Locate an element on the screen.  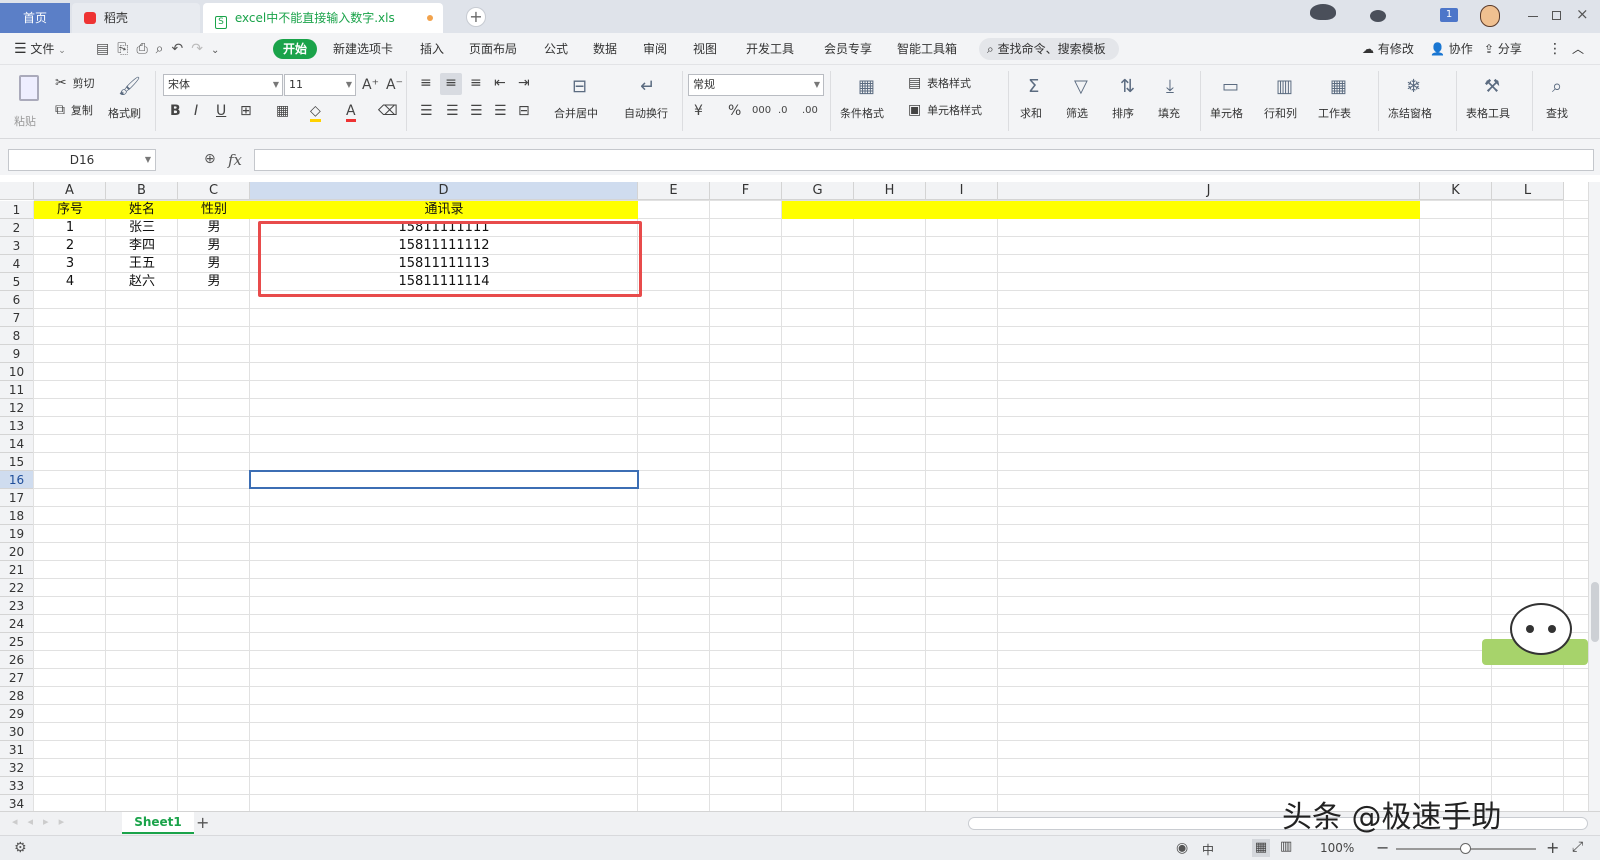
minimize-icon is located at coordinates (1533, 16).